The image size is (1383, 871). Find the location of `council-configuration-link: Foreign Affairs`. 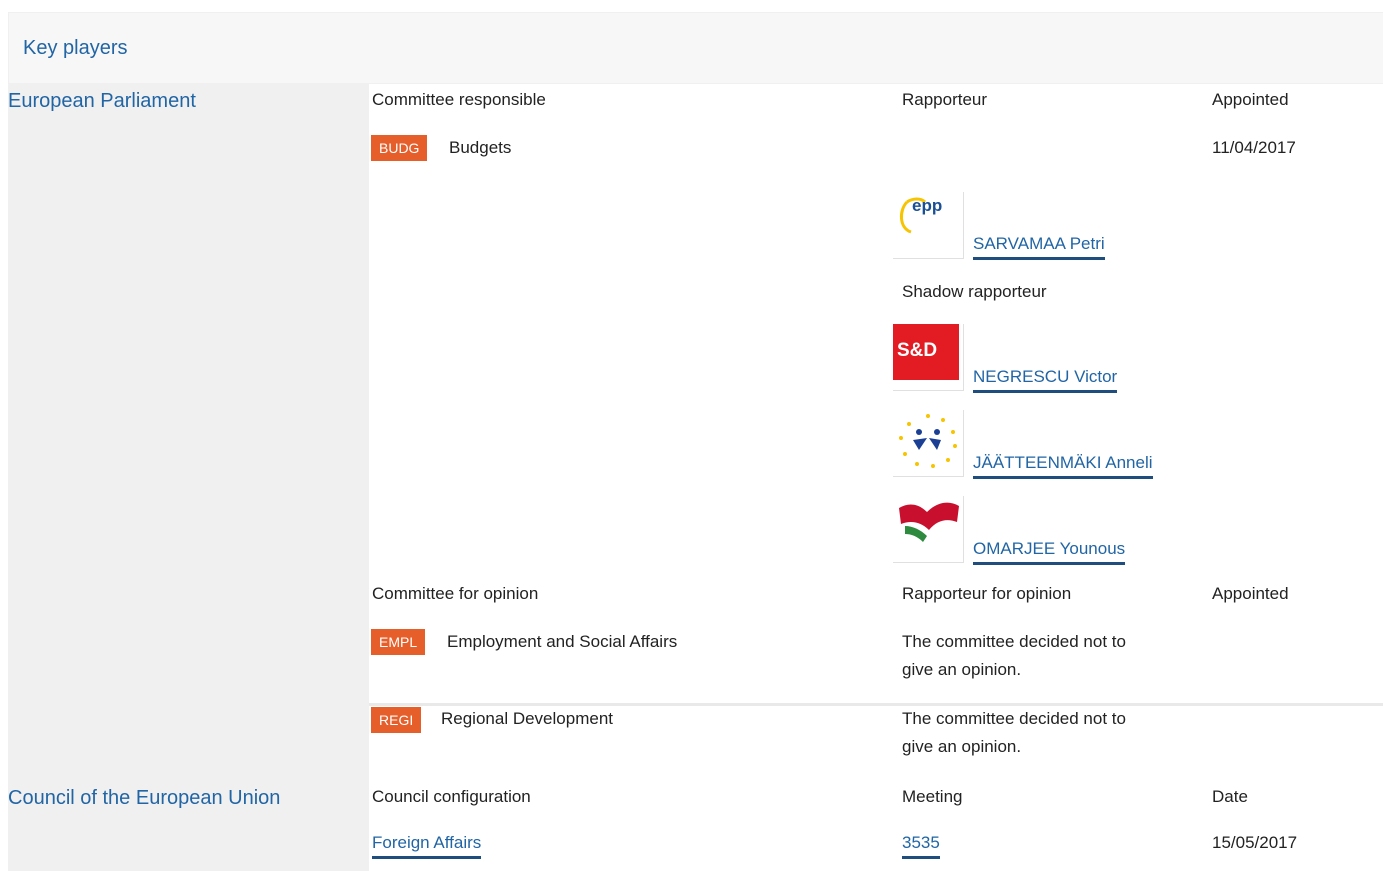

council-configuration-link: Foreign Affairs is located at coordinates (427, 846).